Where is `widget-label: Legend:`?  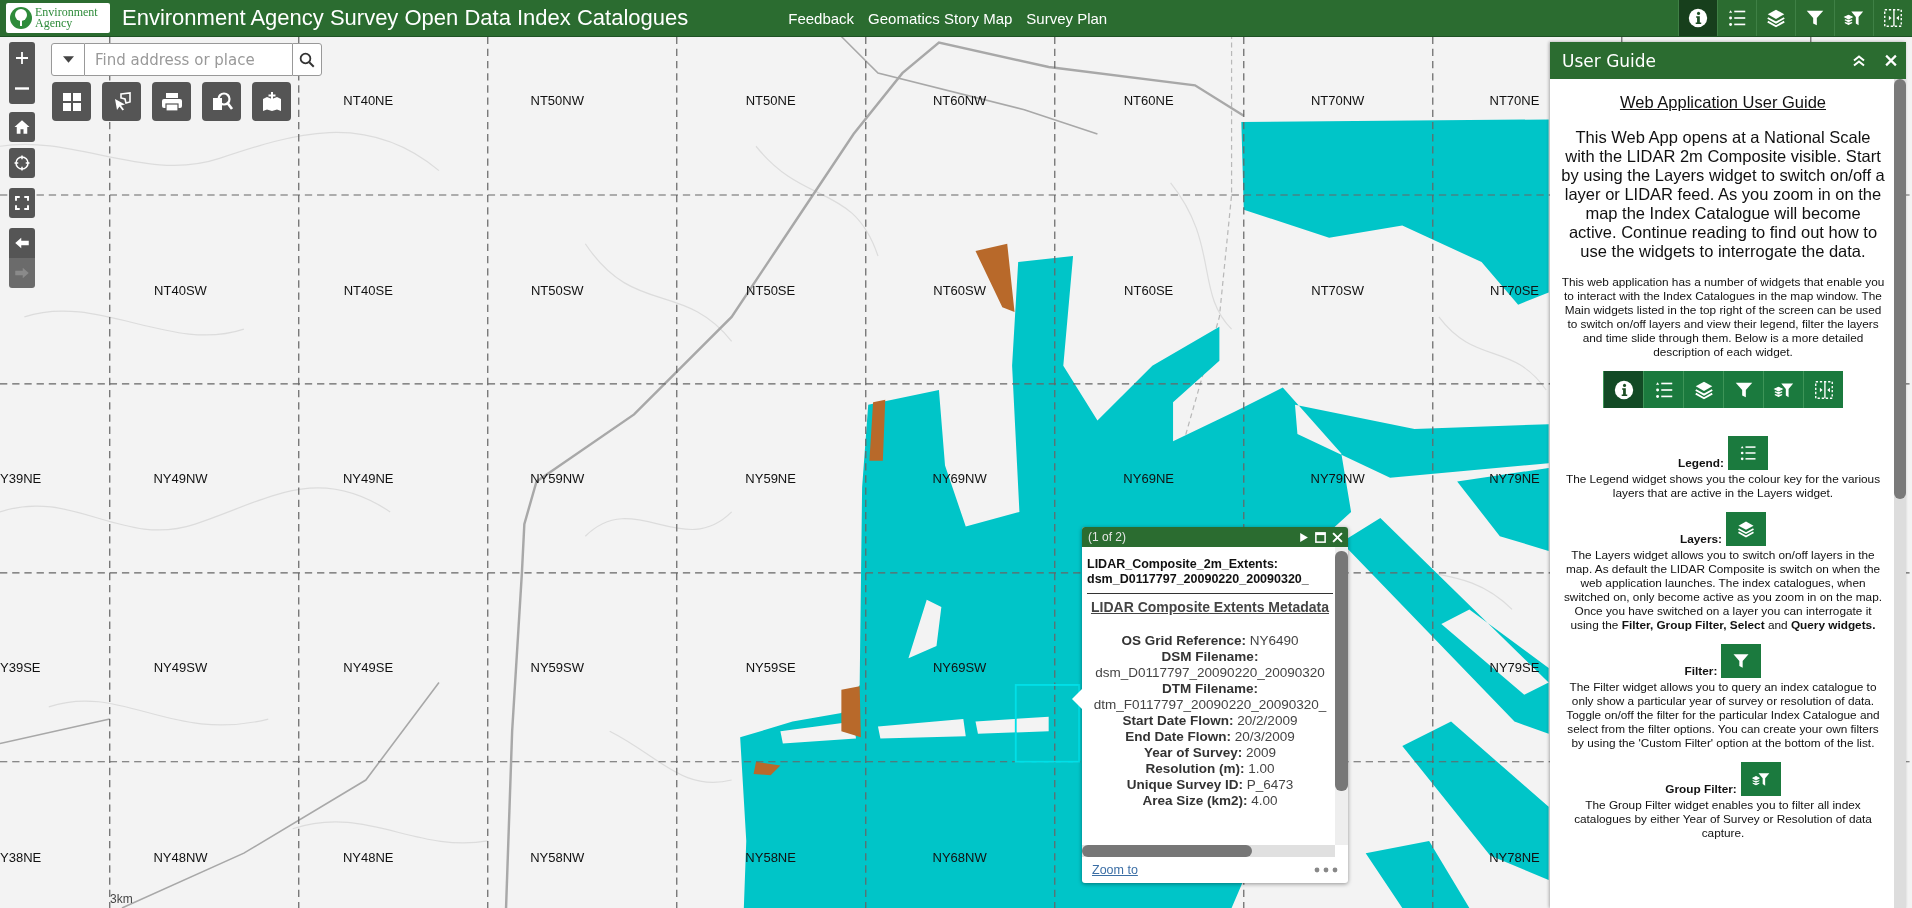
widget-label: Legend: is located at coordinates (1701, 463).